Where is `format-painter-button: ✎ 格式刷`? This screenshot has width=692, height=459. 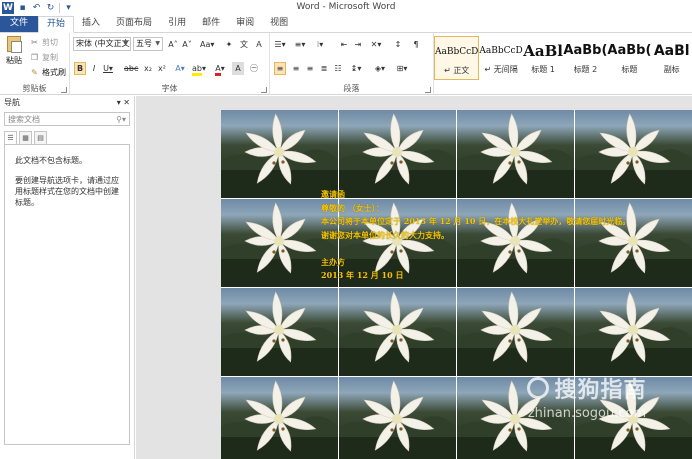 format-painter-button: ✎ 格式刷 is located at coordinates (48, 72).